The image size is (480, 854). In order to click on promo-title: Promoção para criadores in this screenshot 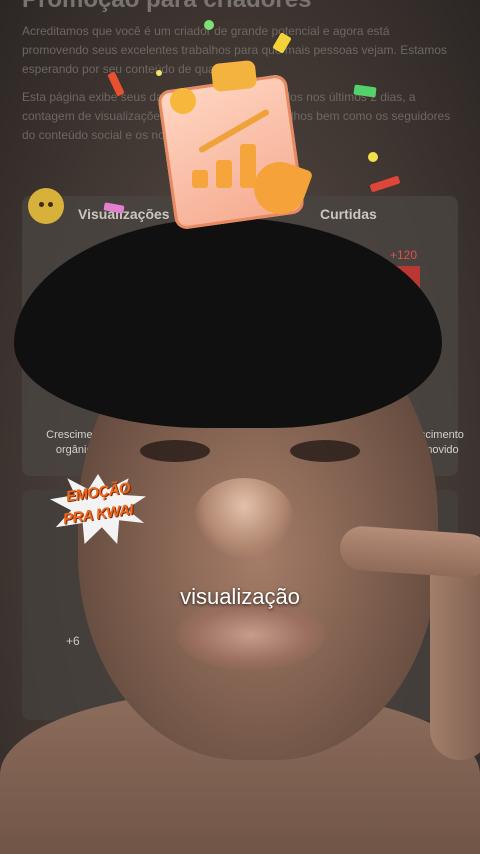, I will do `click(166, 7)`.